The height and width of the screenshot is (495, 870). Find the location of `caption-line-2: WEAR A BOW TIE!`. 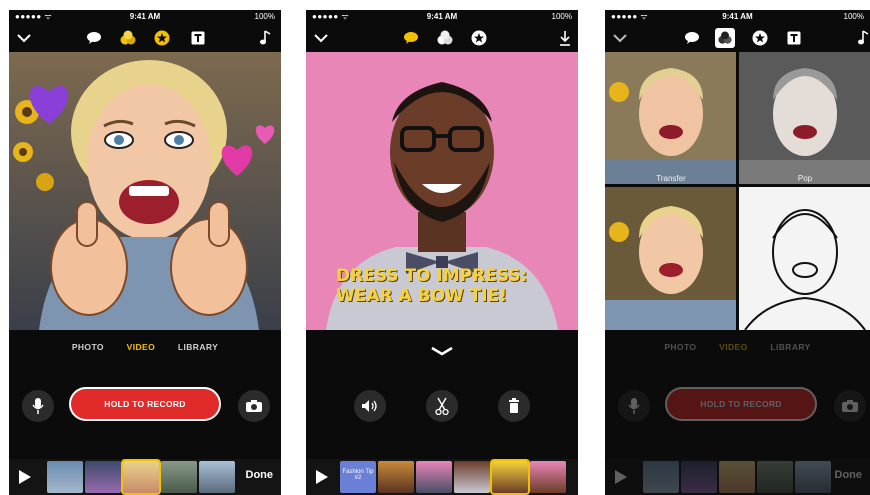

caption-line-2: WEAR A BOW TIE! is located at coordinates (421, 296).